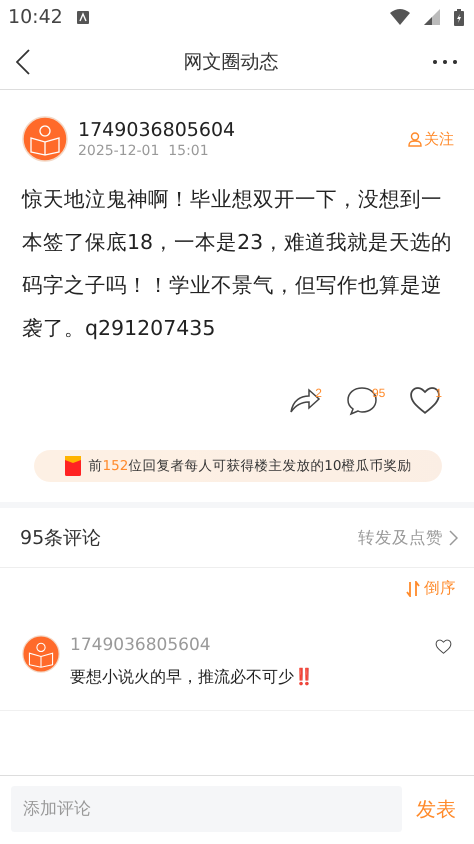 This screenshot has height=844, width=474. What do you see at coordinates (445, 61) in the screenshot?
I see `more-button` at bounding box center [445, 61].